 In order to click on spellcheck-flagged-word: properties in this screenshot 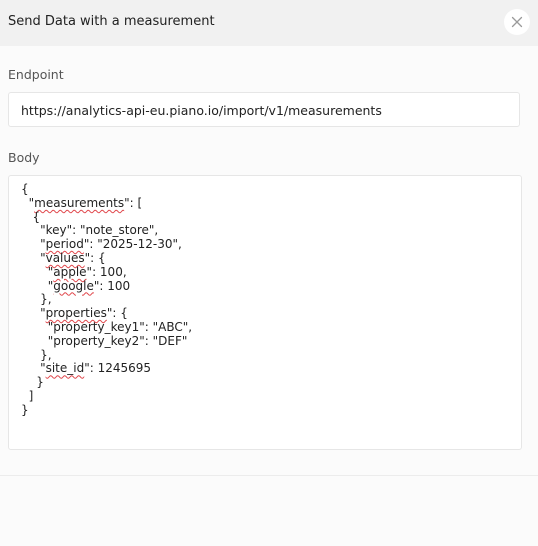, I will do `click(76, 313)`.